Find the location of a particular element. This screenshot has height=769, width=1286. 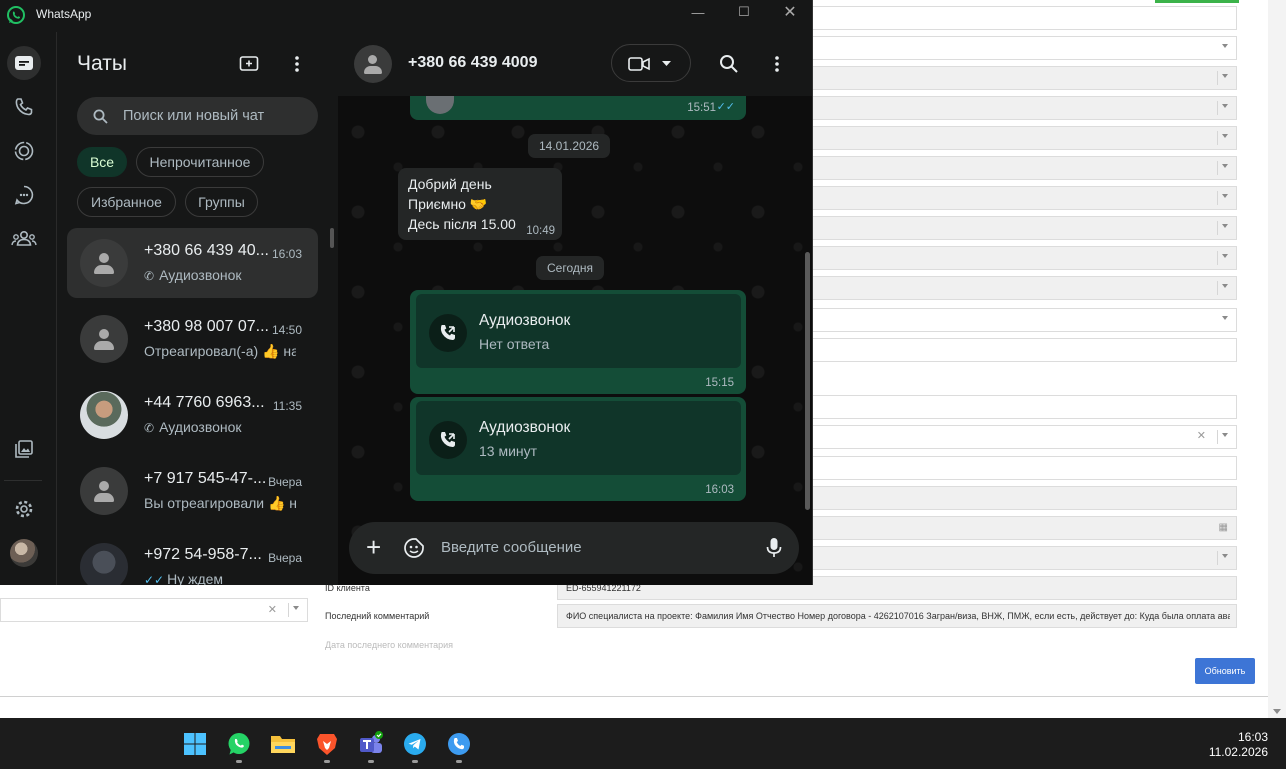

conversation-scrollbar is located at coordinates (807, 381).